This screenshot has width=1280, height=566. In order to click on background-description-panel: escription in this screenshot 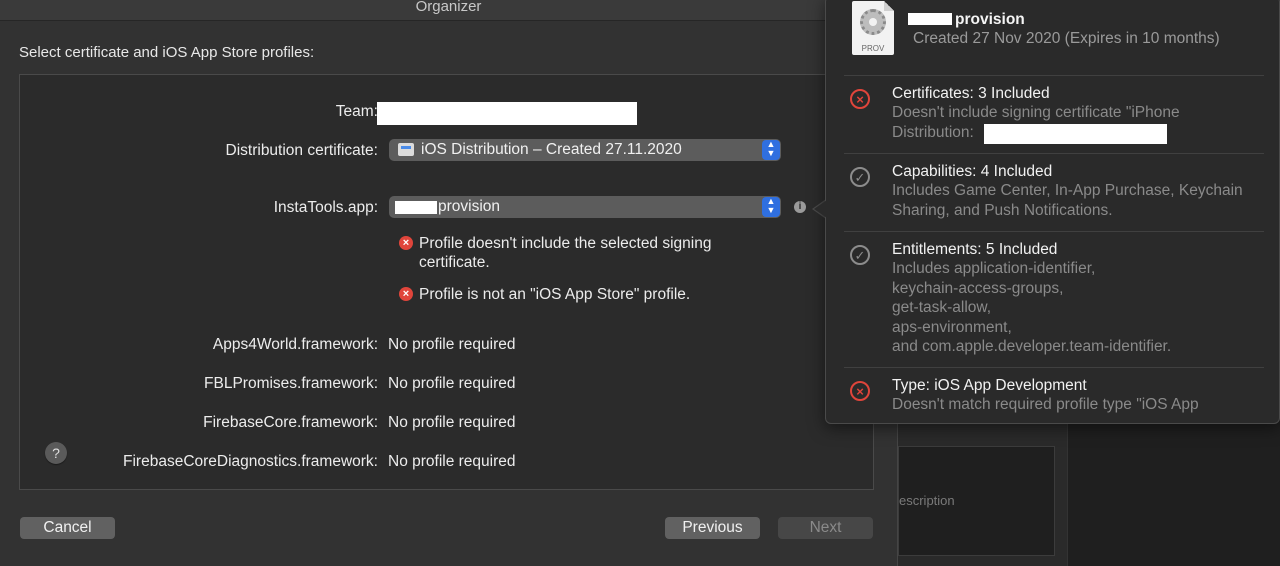, I will do `click(976, 501)`.